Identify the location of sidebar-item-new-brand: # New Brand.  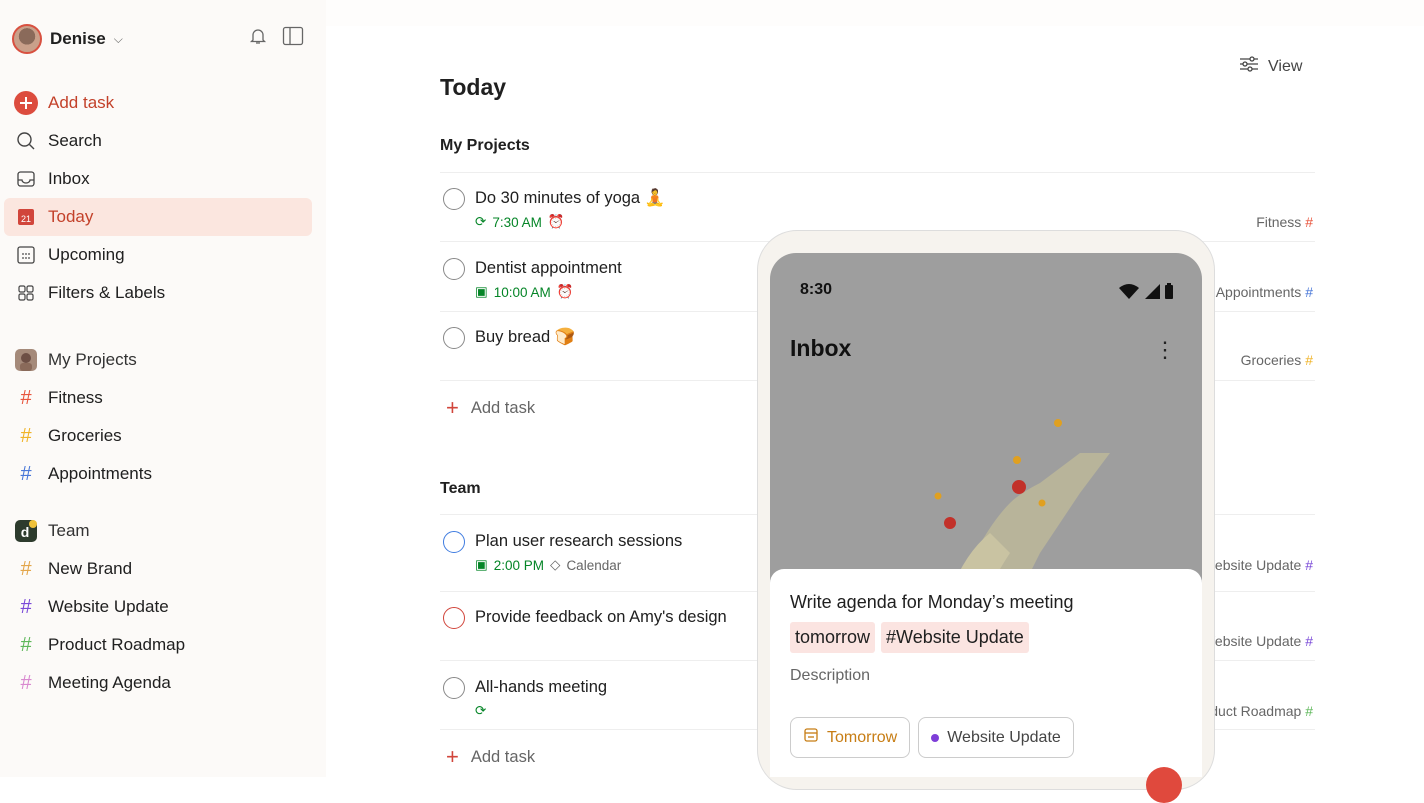
(158, 569).